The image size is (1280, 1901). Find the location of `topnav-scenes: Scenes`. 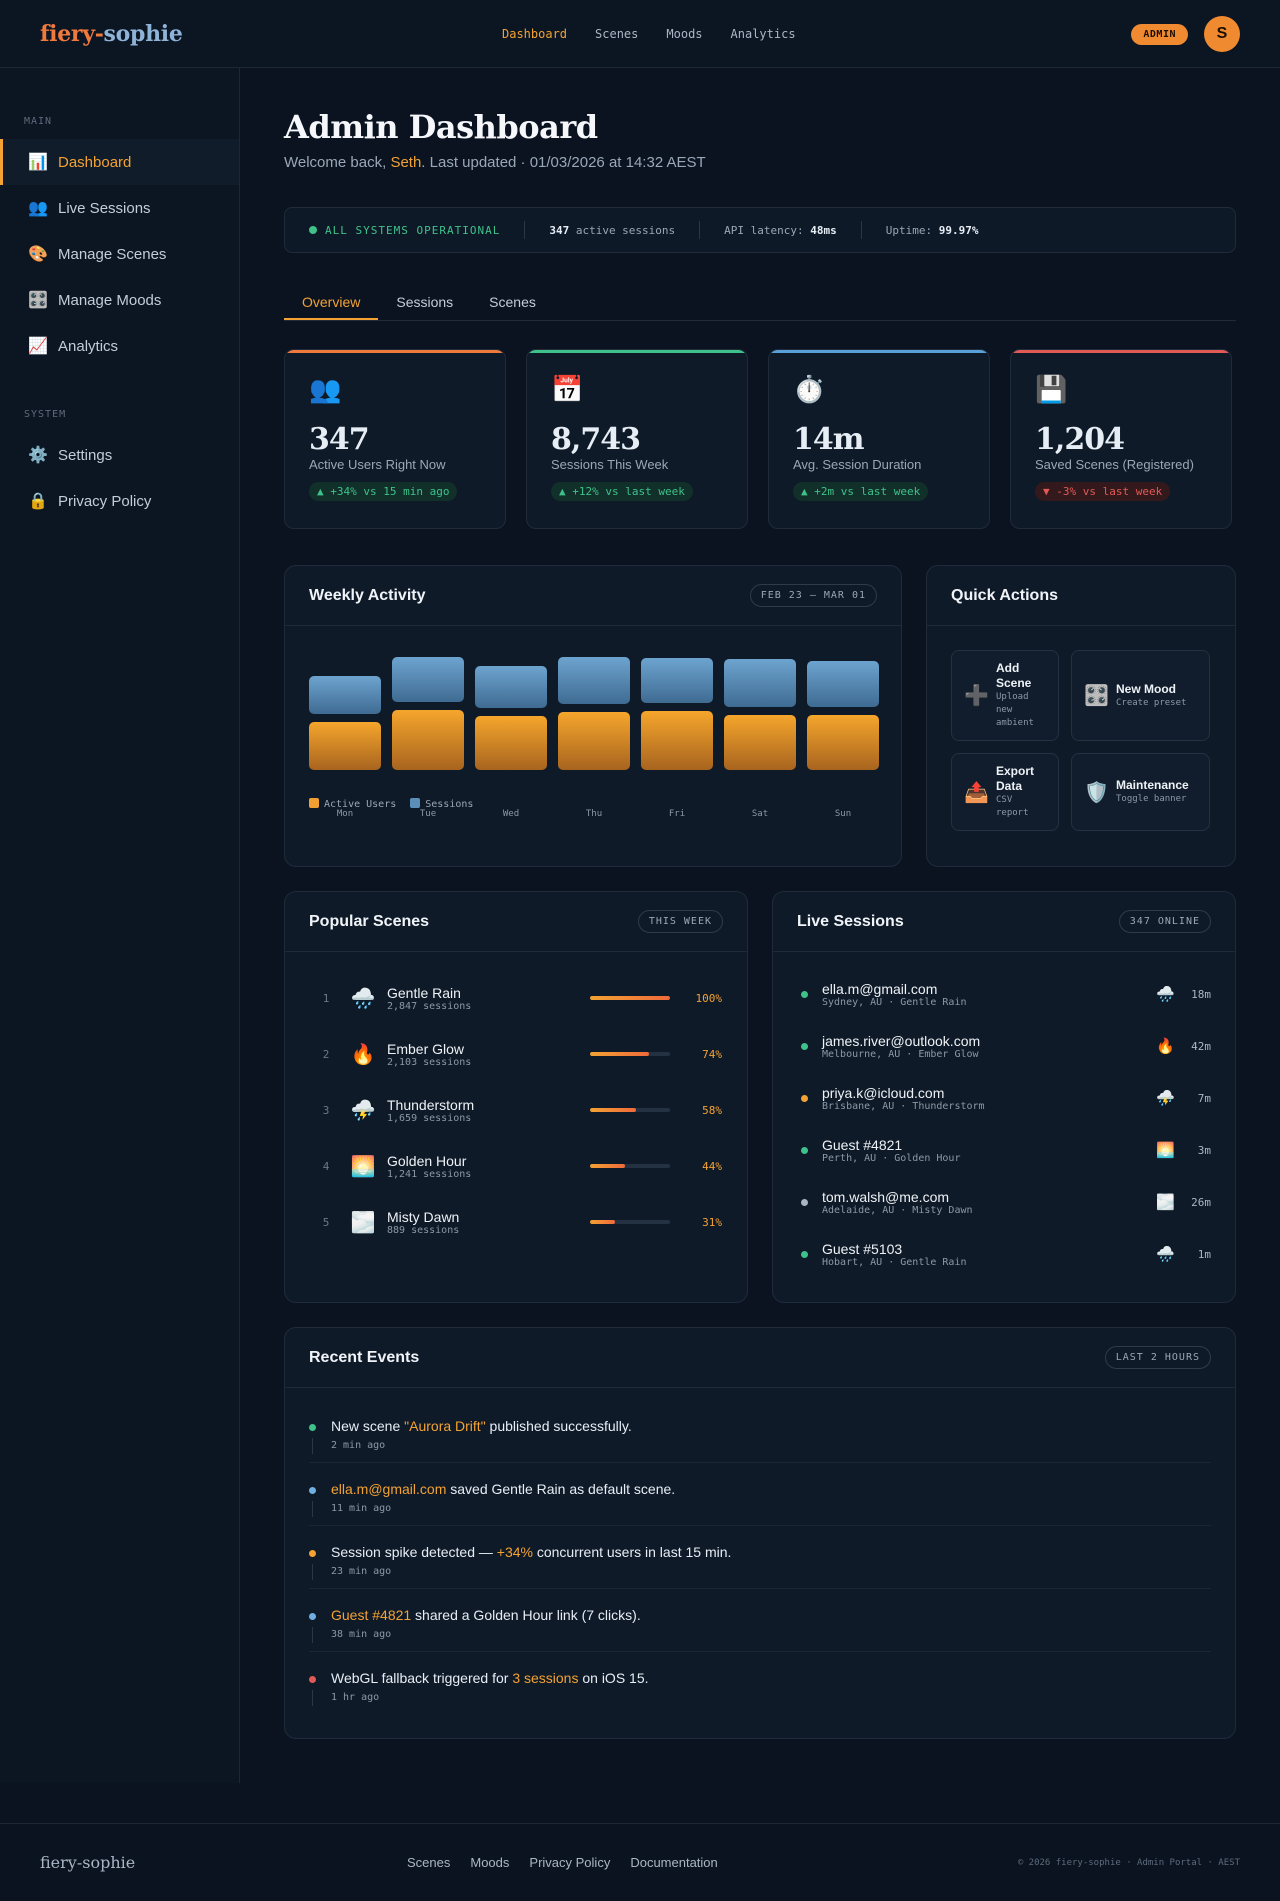

topnav-scenes: Scenes is located at coordinates (616, 34).